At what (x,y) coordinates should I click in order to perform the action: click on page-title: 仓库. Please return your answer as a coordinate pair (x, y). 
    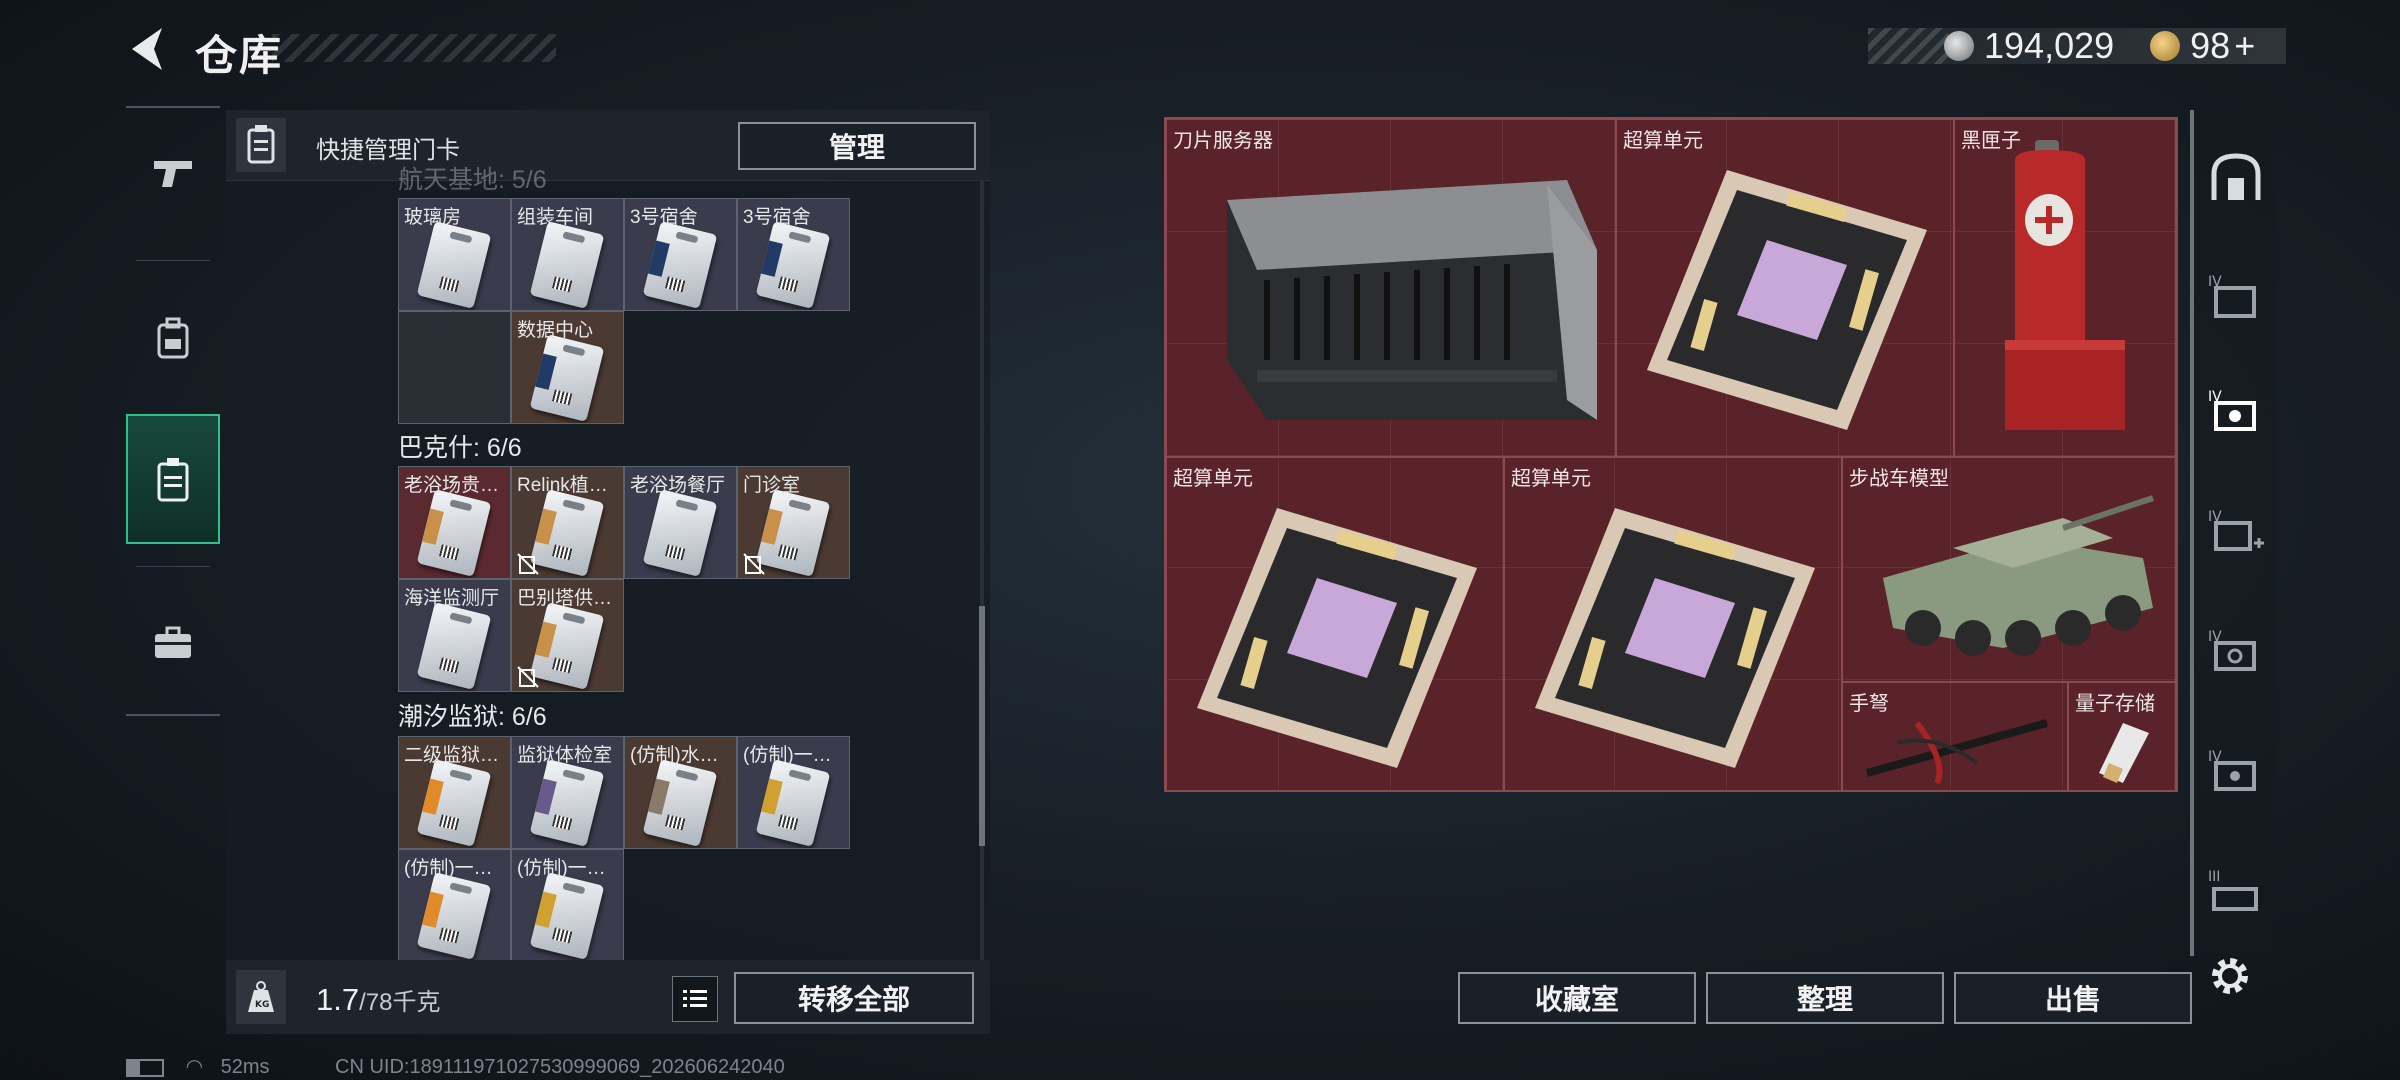
    Looking at the image, I should click on (239, 55).